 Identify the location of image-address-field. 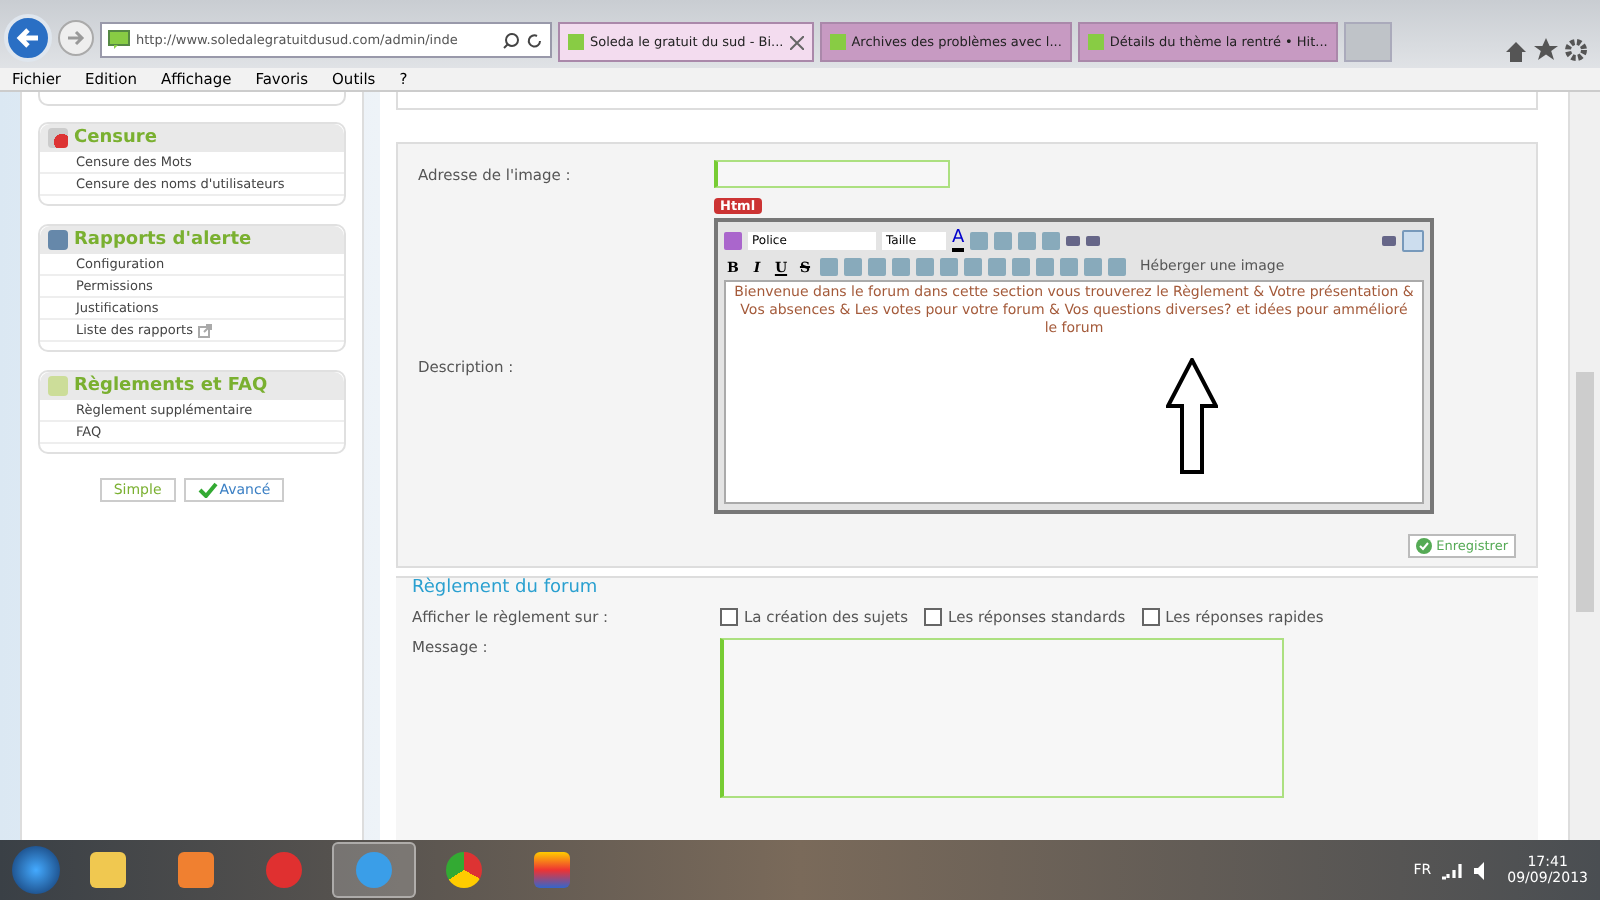
(832, 174).